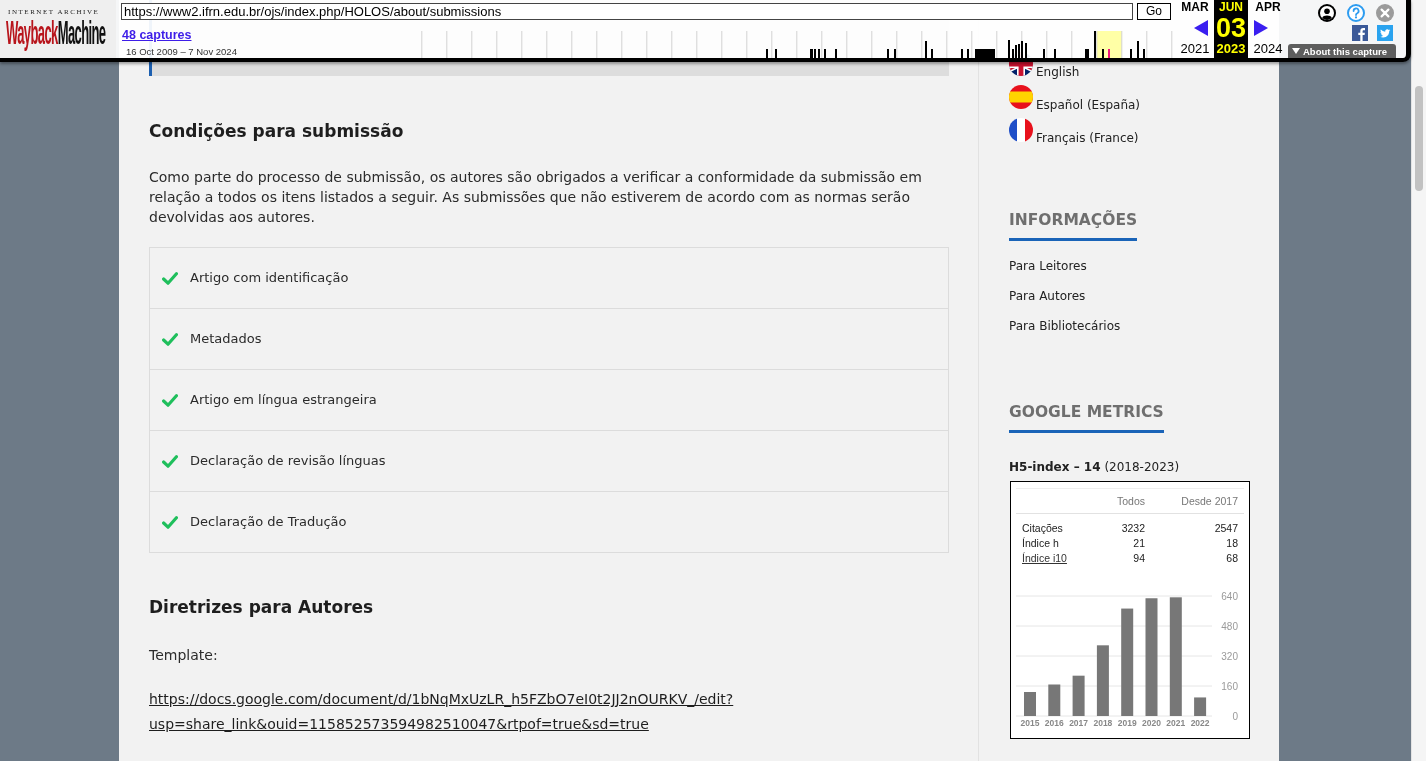 This screenshot has width=1426, height=761. Describe the element at coordinates (268, 522) in the screenshot. I see `checklist-item: Declaração de Tradução` at that location.